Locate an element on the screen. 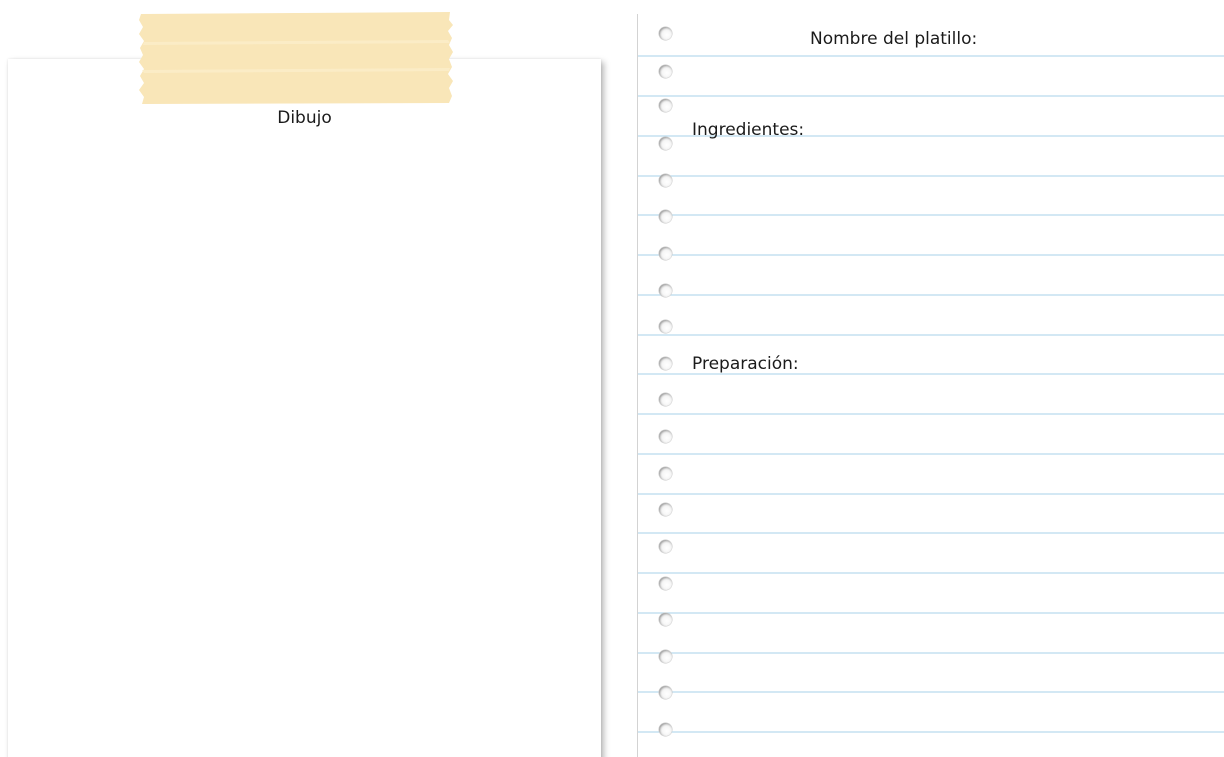 The height and width of the screenshot is (757, 1224). dish-name-label: Nombre del platillo: is located at coordinates (894, 39).